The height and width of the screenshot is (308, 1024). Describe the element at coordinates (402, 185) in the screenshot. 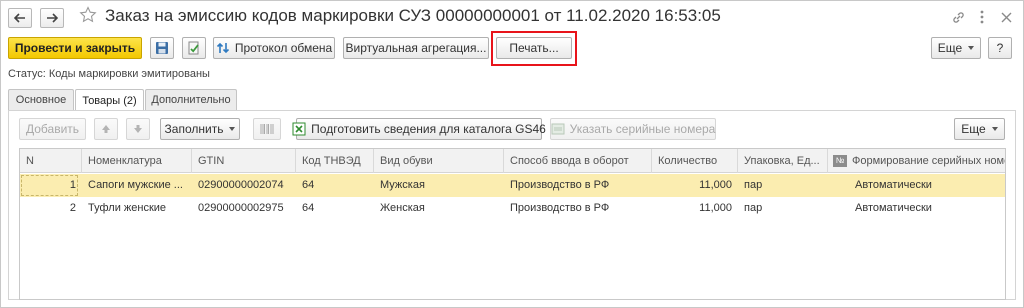

I see `cell-shoe-type: Мужская` at that location.